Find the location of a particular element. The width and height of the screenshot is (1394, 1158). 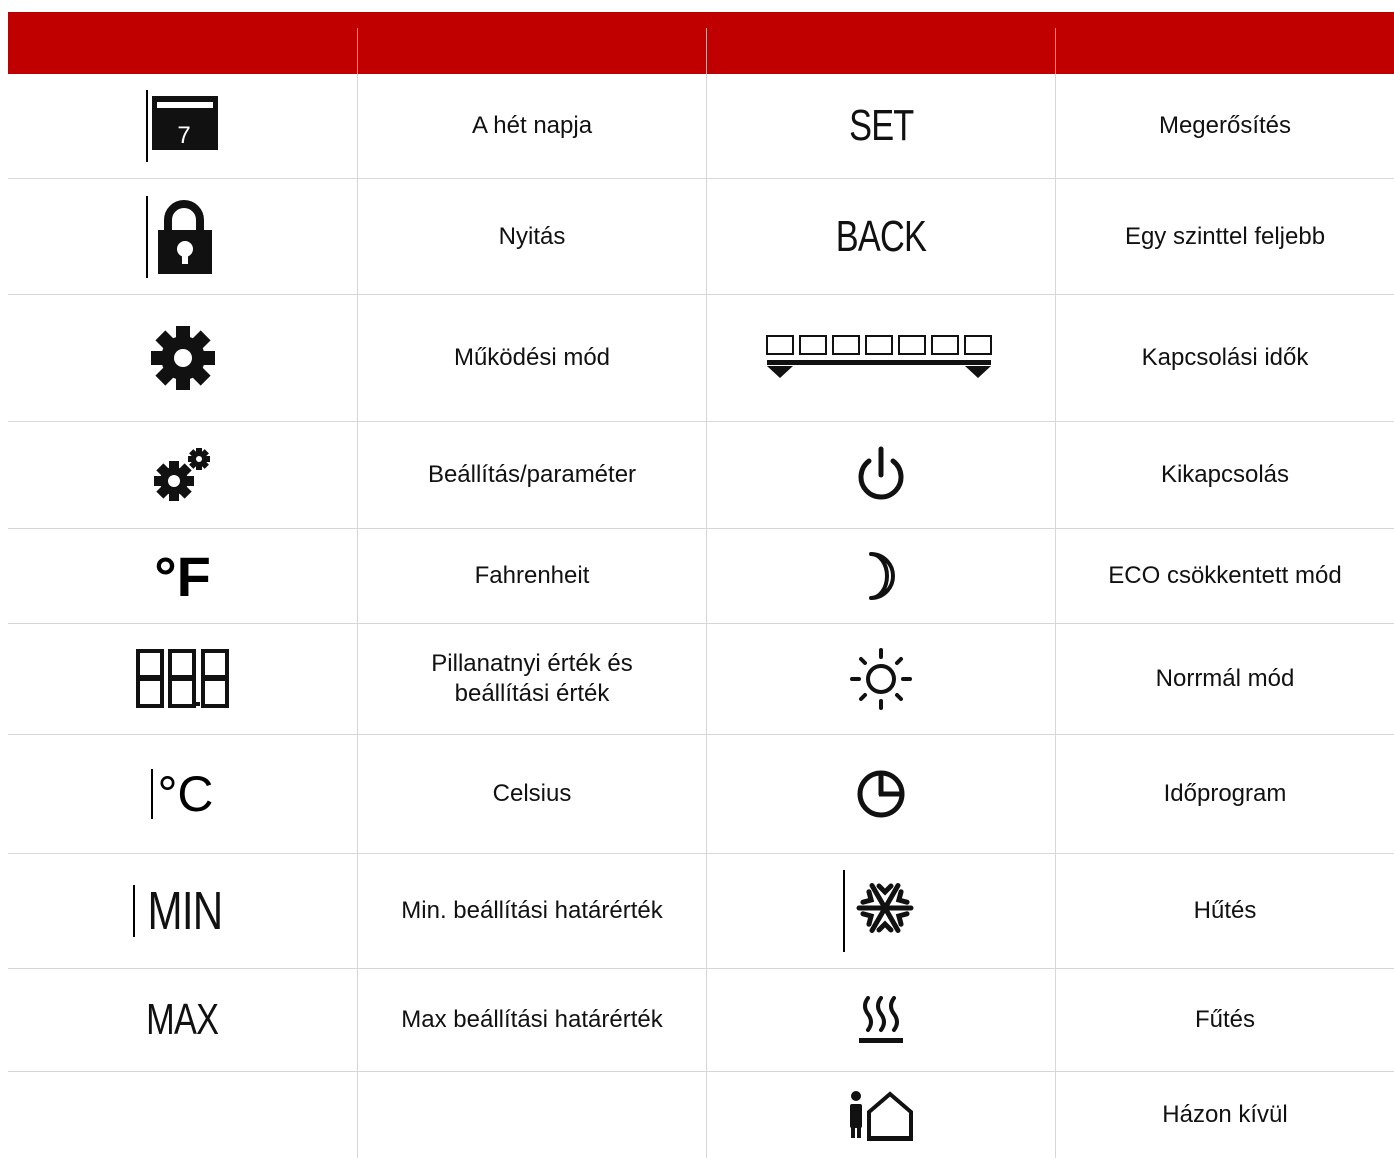

table-header is located at coordinates (701, 43).